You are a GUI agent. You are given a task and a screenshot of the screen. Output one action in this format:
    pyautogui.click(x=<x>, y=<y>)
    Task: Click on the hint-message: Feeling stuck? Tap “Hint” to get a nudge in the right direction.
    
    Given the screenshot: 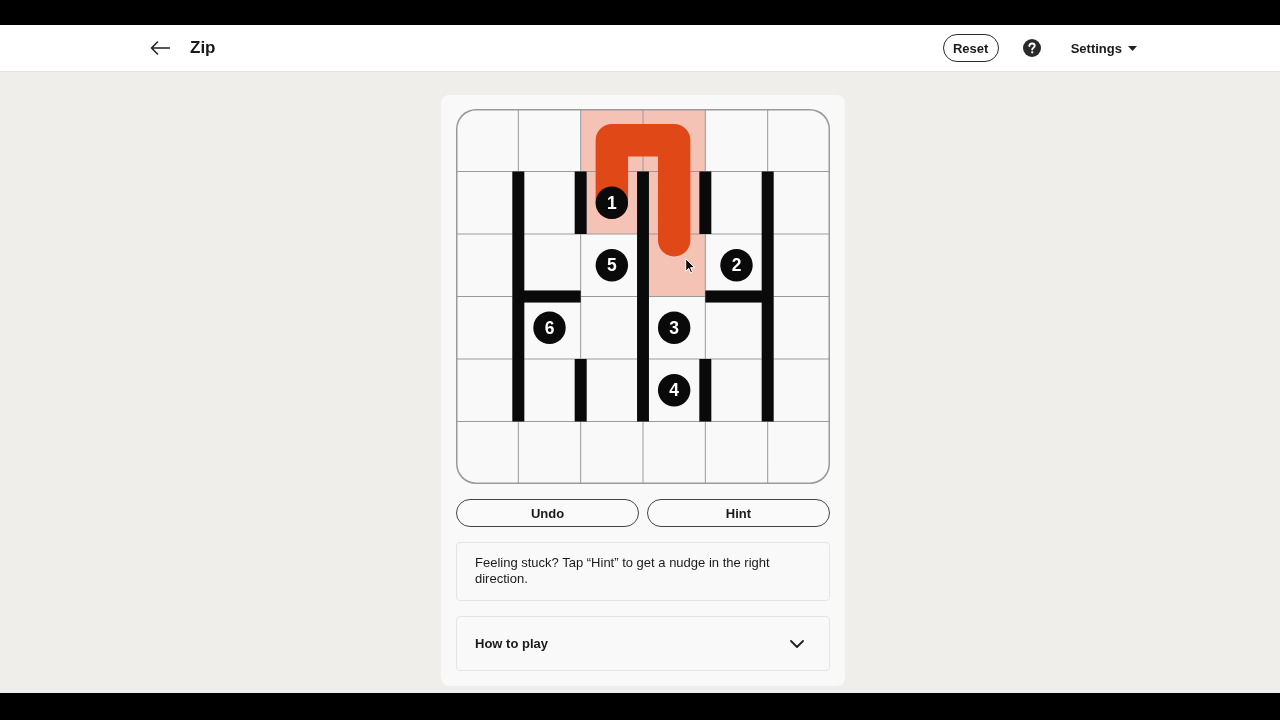 What is the action you would take?
    pyautogui.click(x=643, y=571)
    